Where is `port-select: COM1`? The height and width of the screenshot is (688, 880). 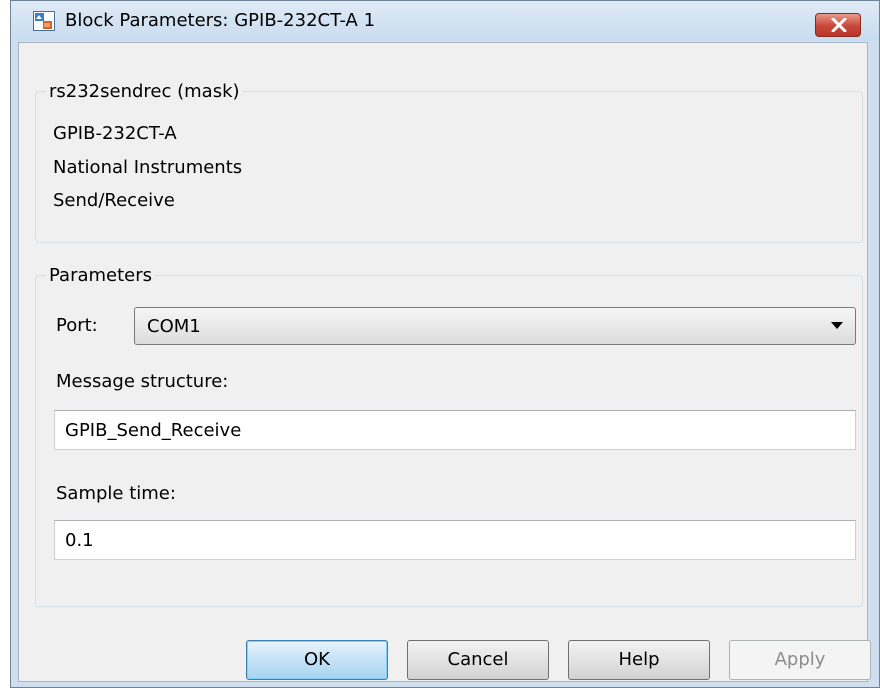 port-select: COM1 is located at coordinates (495, 326).